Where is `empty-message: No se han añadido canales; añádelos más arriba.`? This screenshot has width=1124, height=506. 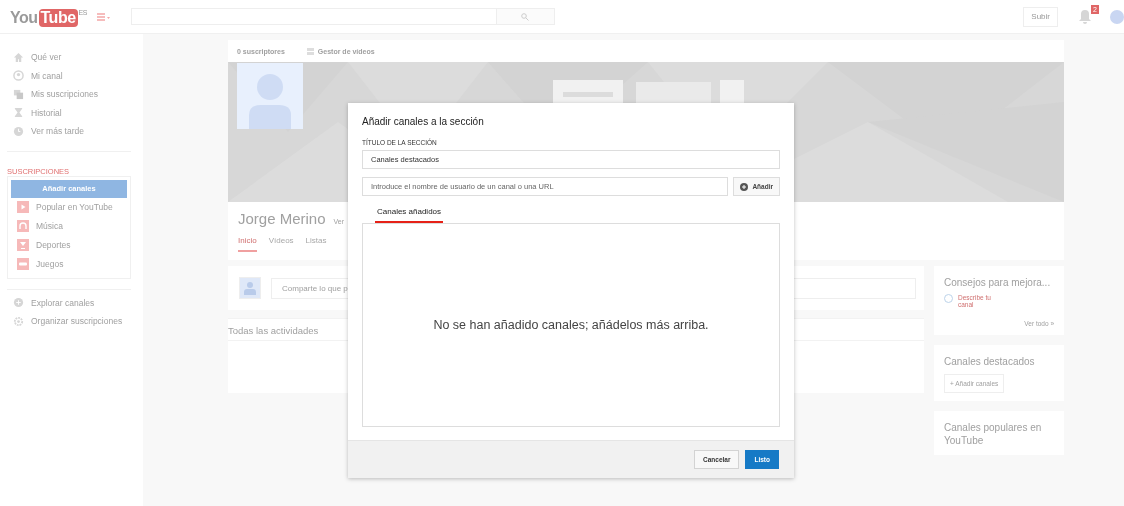 empty-message: No se han añadido canales; añádelos más arriba. is located at coordinates (571, 325).